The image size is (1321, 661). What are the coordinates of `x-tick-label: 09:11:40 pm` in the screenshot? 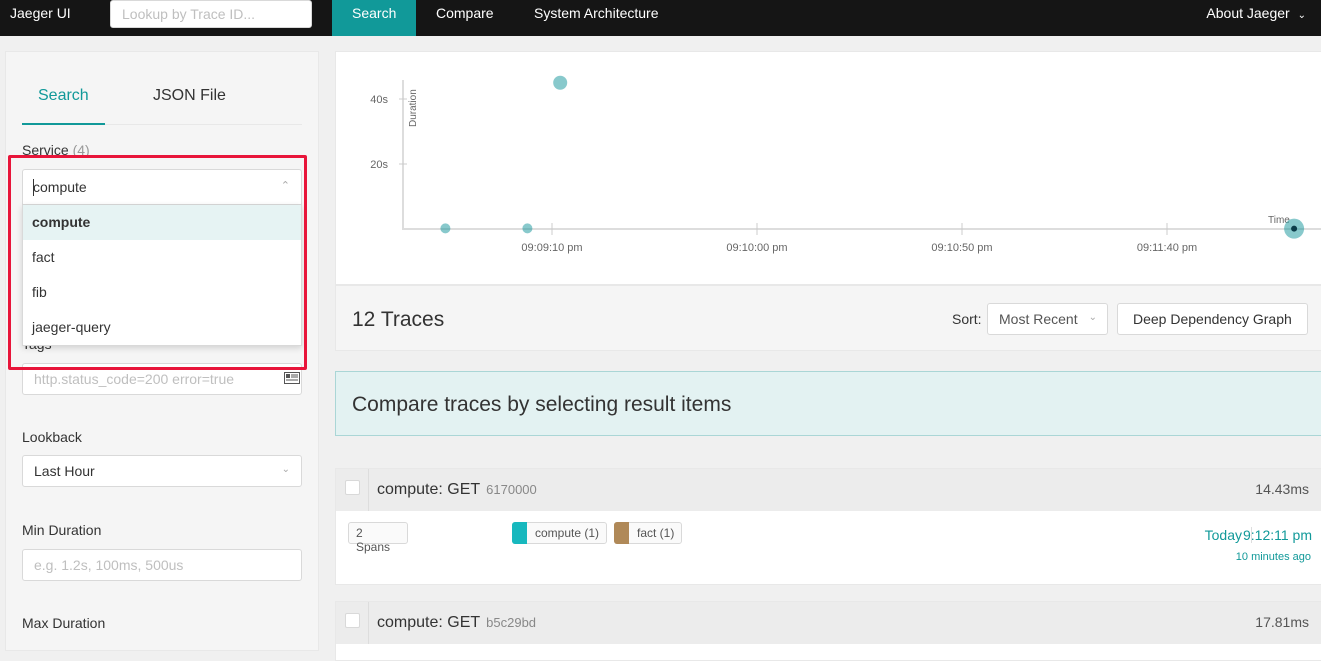 It's located at (1167, 248).